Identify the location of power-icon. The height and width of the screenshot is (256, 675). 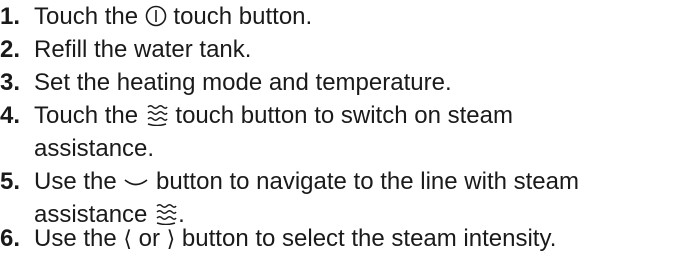
(156, 16).